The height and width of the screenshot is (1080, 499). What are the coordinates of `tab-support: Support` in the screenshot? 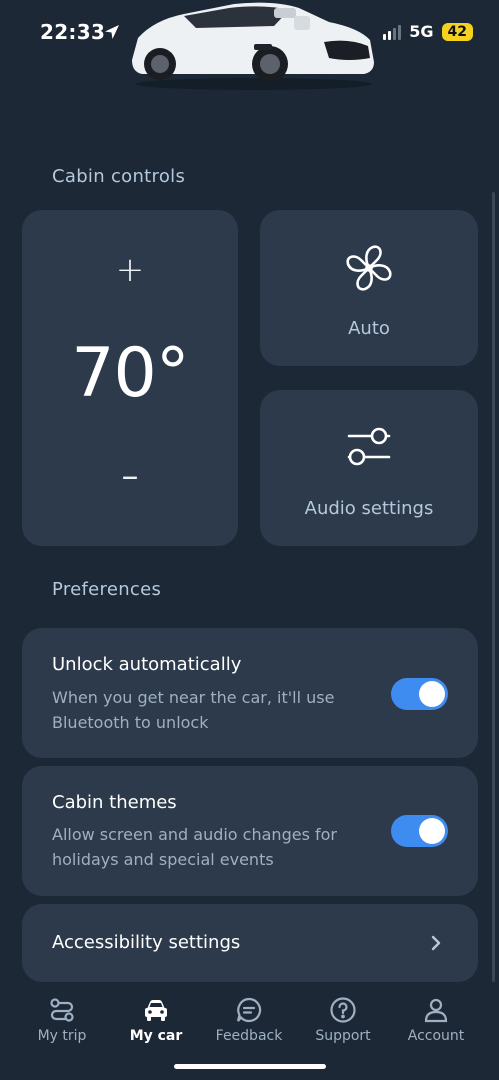 It's located at (343, 1019).